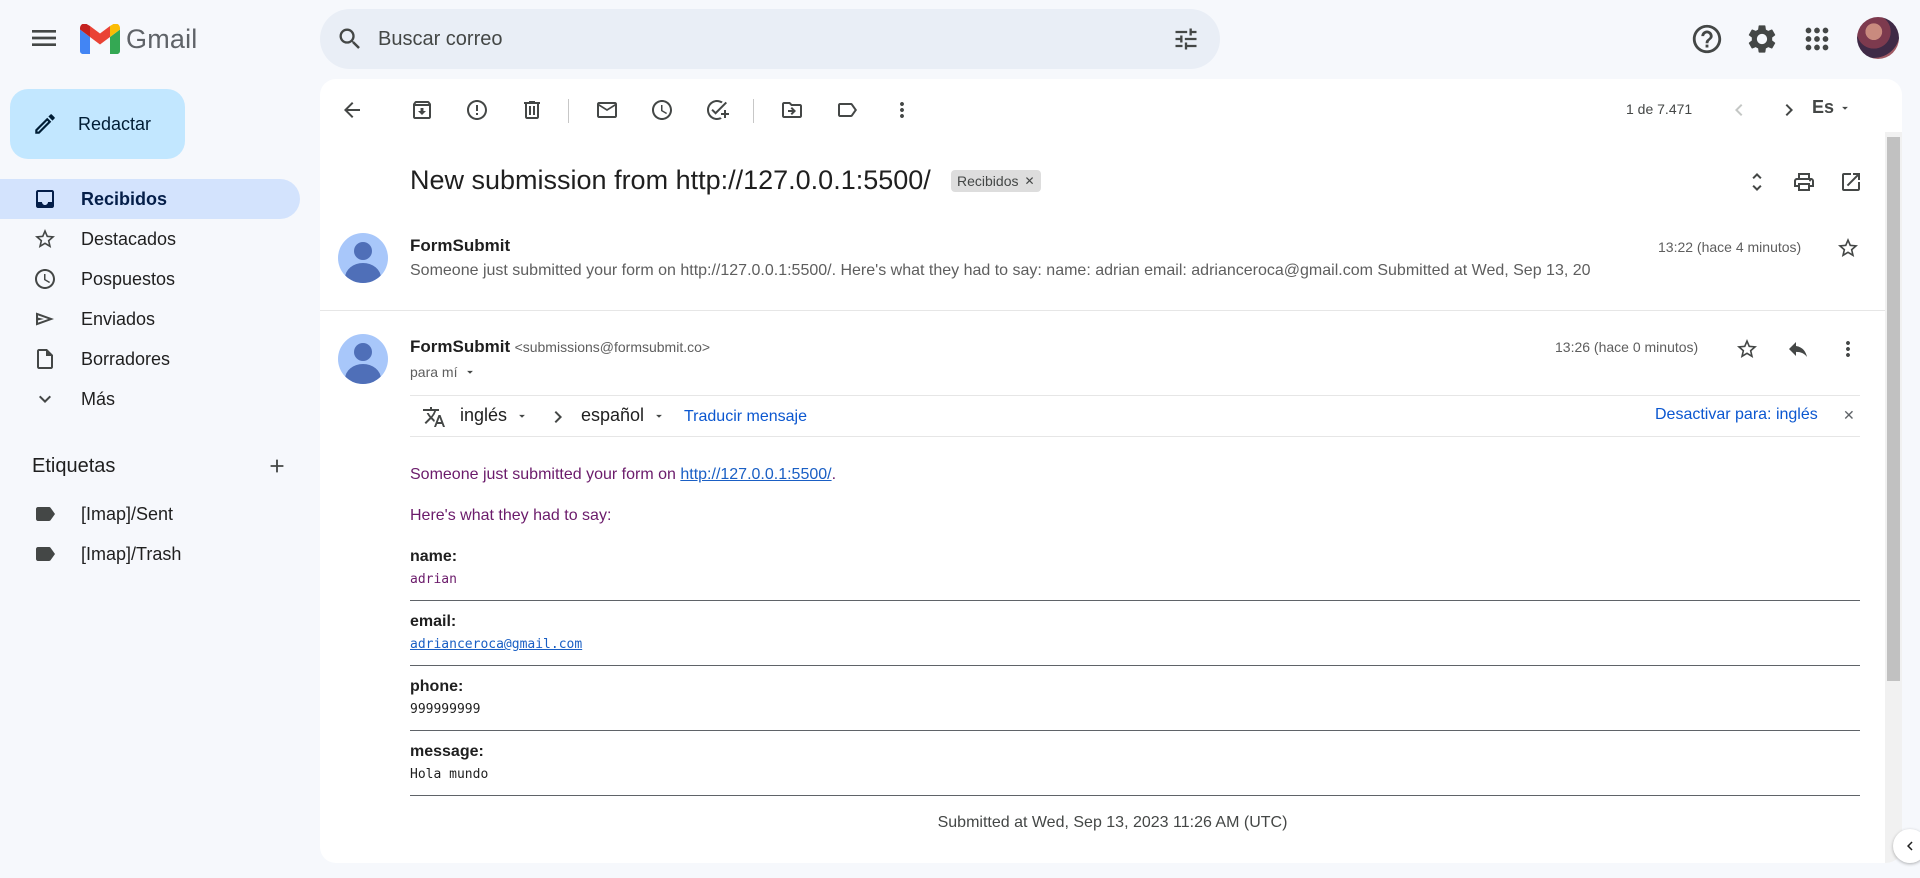 Image resolution: width=1920 pixels, height=878 pixels. Describe the element at coordinates (100, 39) in the screenshot. I see `gmail-m-icon` at that location.